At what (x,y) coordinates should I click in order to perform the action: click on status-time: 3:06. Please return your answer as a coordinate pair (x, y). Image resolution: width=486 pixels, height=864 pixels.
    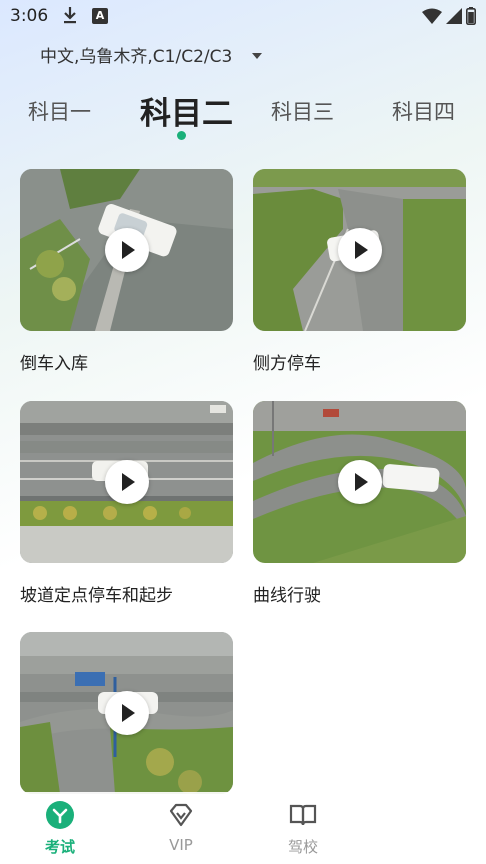
    Looking at the image, I should click on (29, 16).